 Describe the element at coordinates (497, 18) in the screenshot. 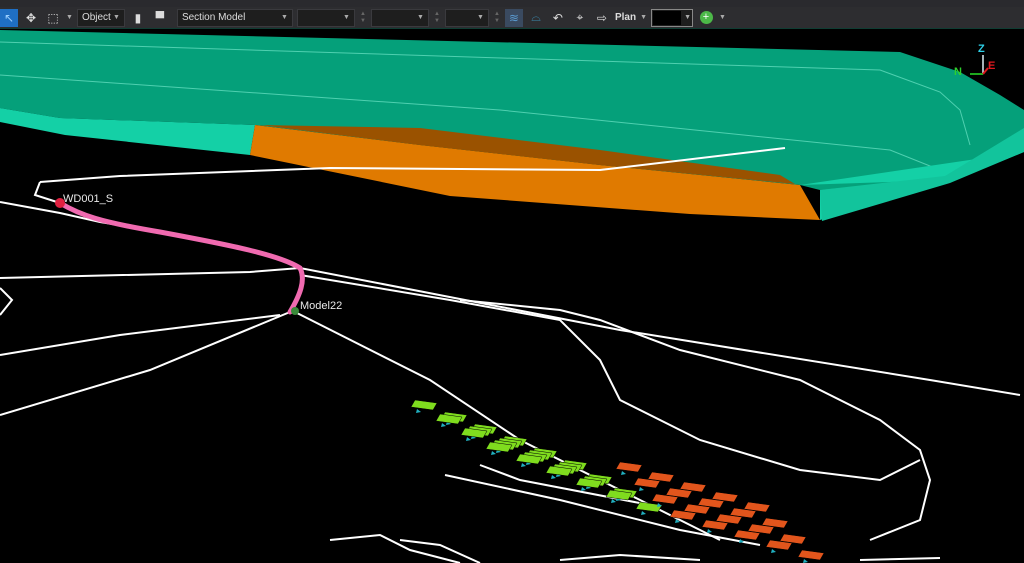

I see `field-3-spinner: ▲ ▼` at that location.